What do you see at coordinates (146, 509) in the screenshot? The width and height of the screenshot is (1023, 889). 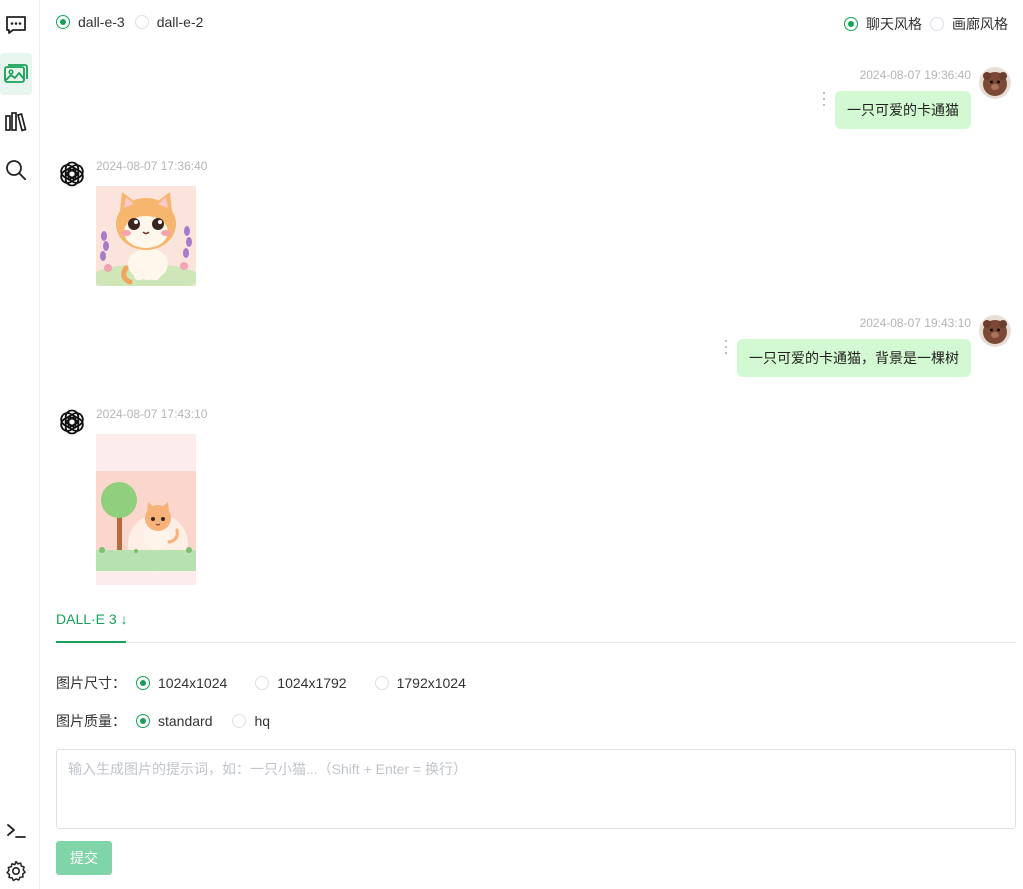 I see `cartoon-cat-with-tree-image` at bounding box center [146, 509].